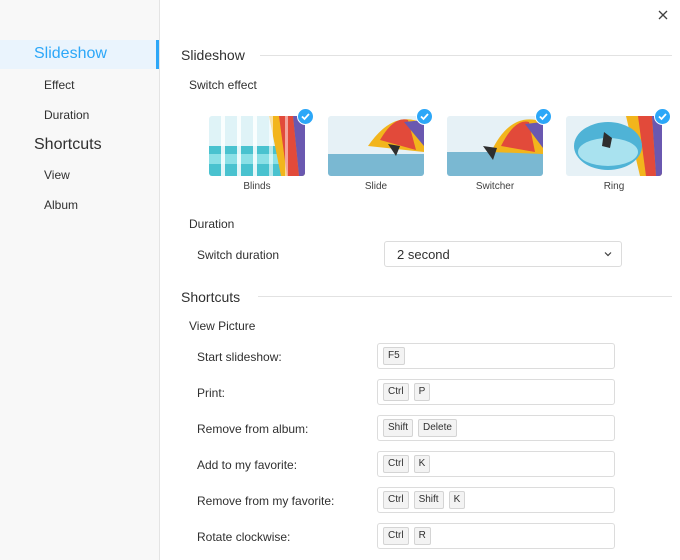 Image resolution: width=680 pixels, height=560 pixels. I want to click on sidebar-item-view: View, so click(57, 175).